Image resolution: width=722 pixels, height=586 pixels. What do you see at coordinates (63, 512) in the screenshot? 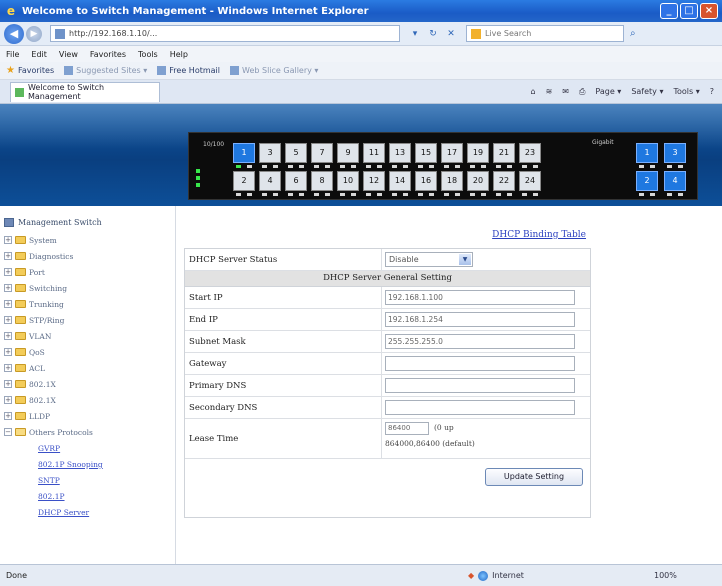
I see `sidebar-link-dhcp-server: DHCP Server` at bounding box center [63, 512].